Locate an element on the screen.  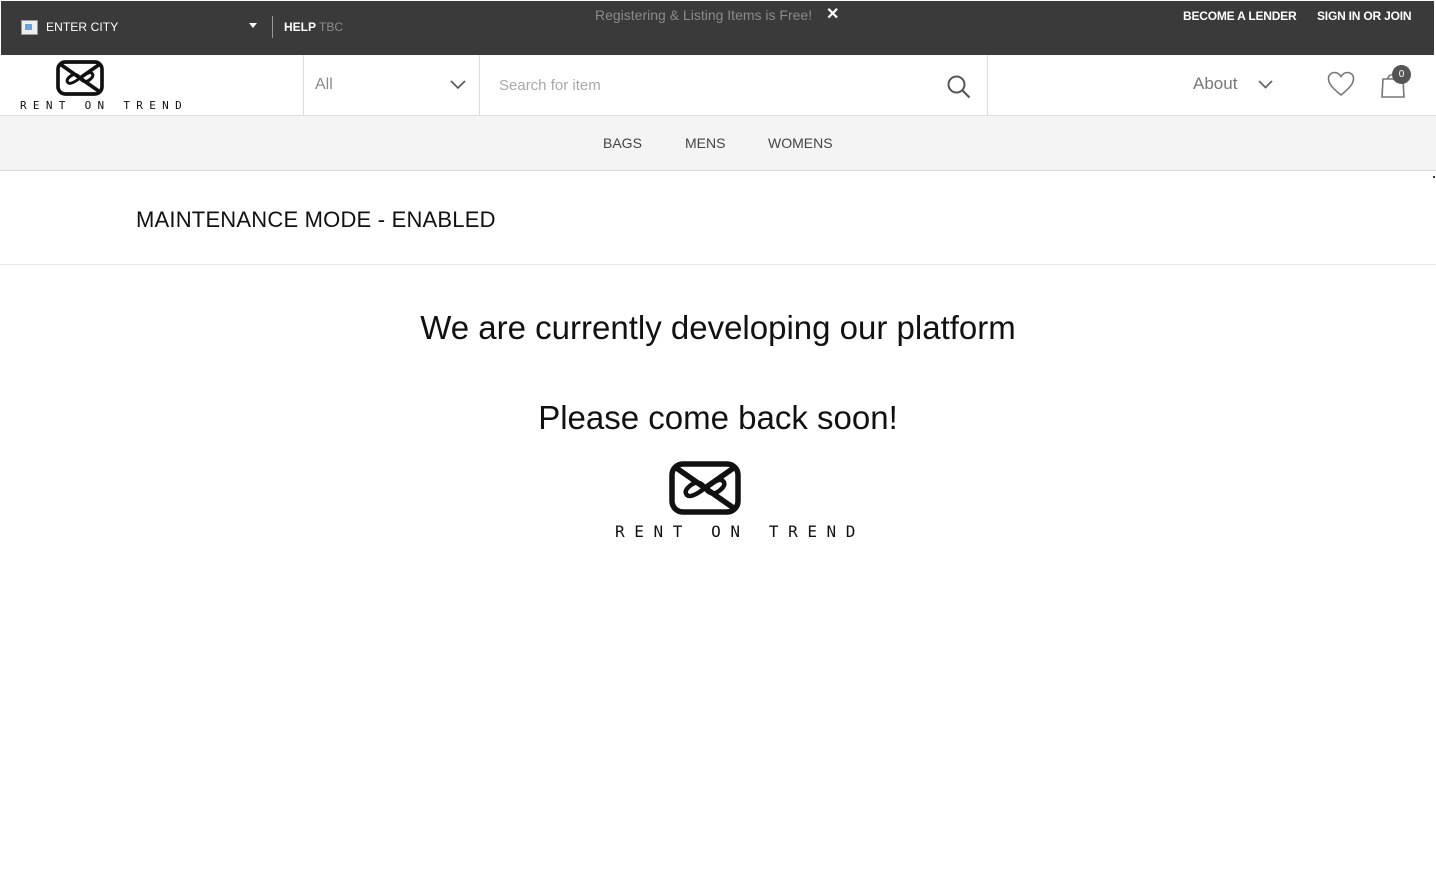
close-icon: ✕ is located at coordinates (832, 14).